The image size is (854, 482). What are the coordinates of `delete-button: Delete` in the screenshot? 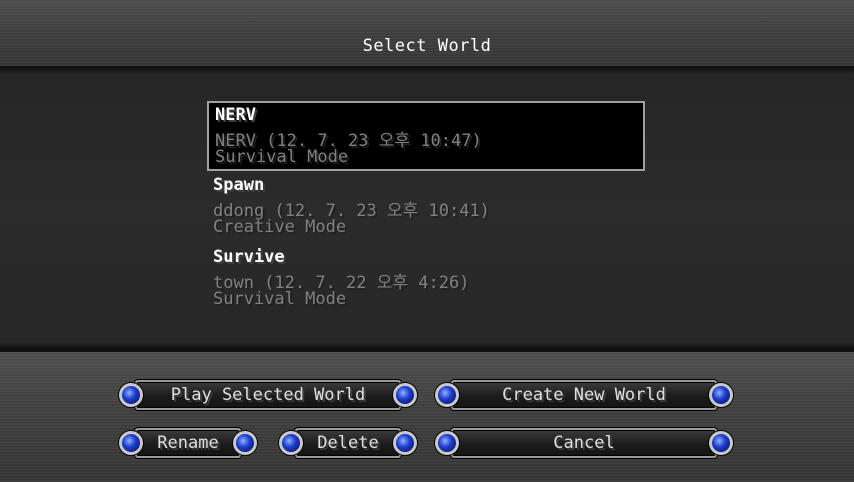 It's located at (348, 443).